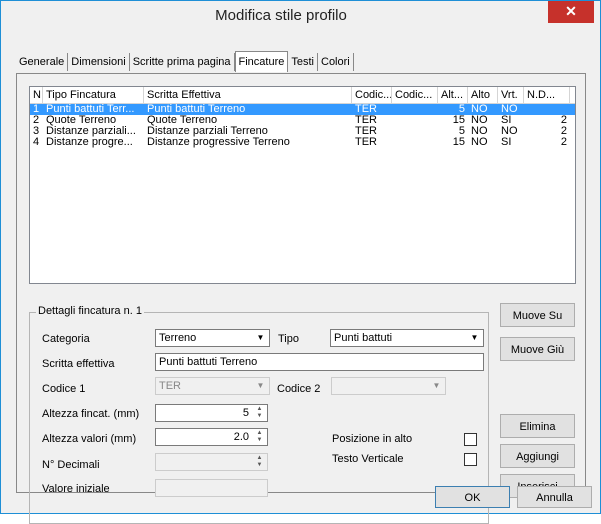  Describe the element at coordinates (76, 489) in the screenshot. I see `valore-iniziale-label: Valore iniziale` at that location.